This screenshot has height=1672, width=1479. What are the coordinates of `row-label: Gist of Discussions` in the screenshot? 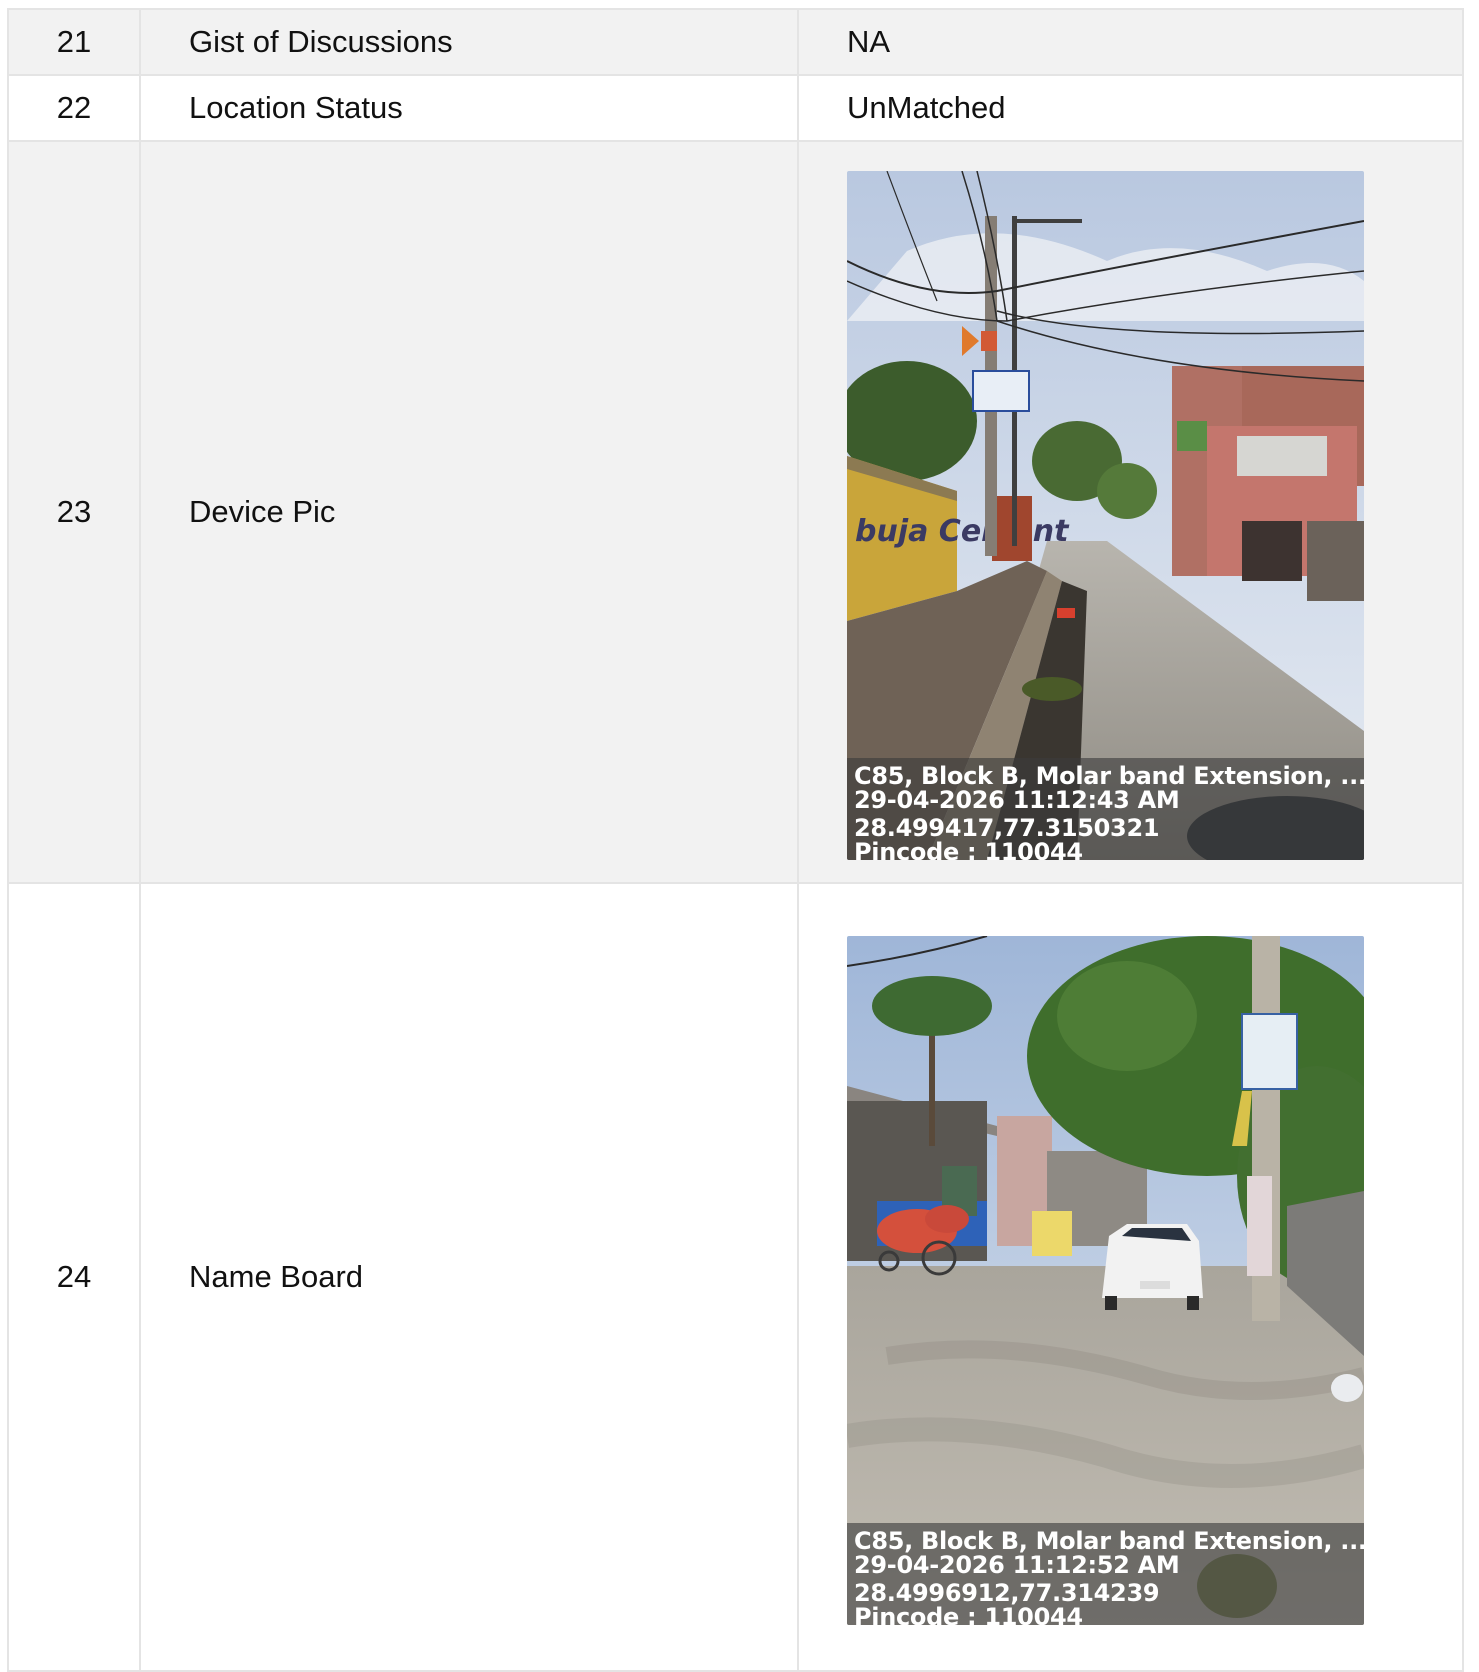 It's located at (469, 42).